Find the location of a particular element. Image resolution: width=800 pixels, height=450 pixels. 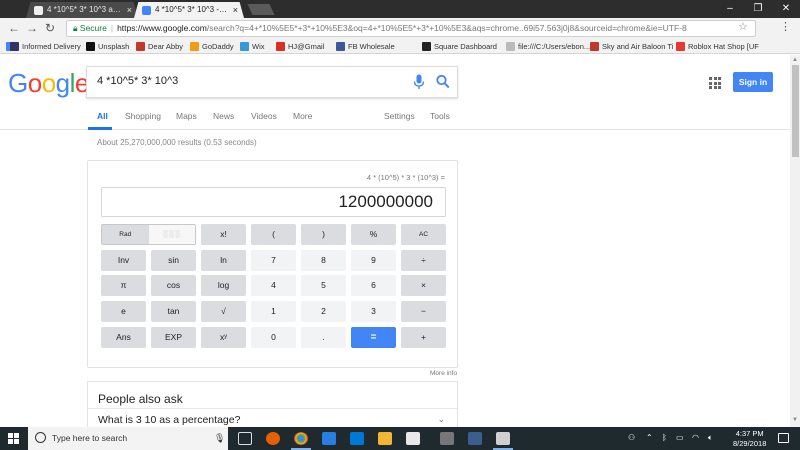

chevron-up-icon: ⌃ is located at coordinates (649, 437).